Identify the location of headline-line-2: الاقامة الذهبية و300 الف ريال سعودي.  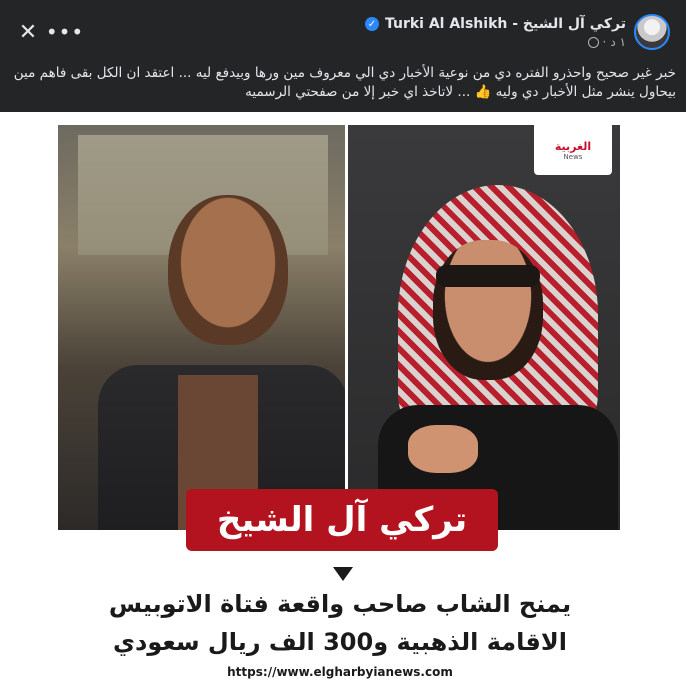
(340, 642).